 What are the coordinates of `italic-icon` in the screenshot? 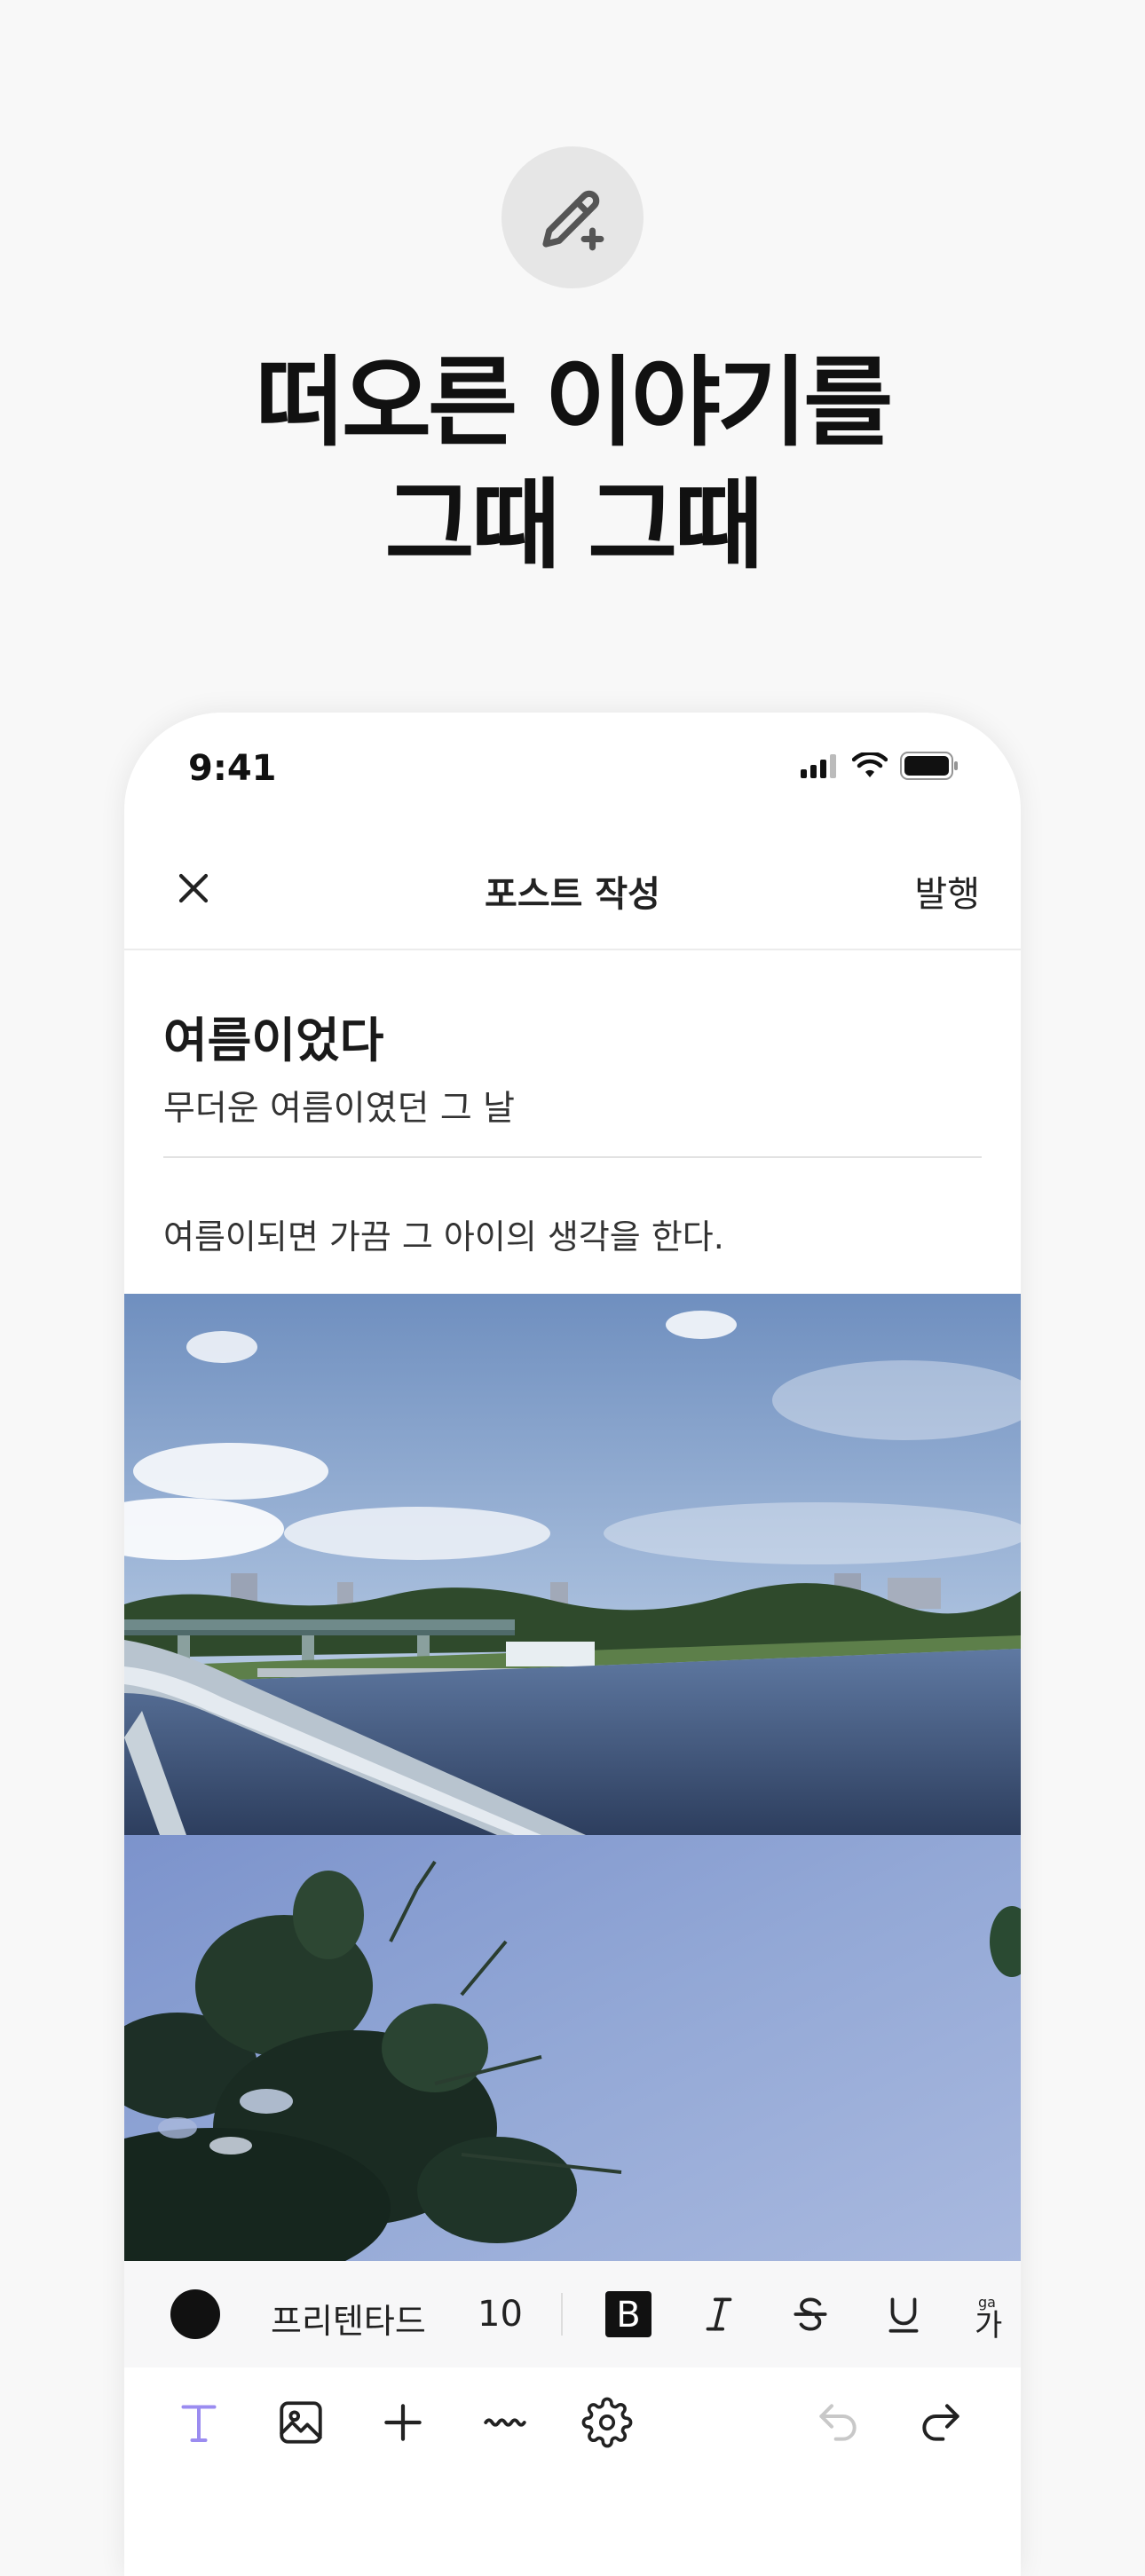 It's located at (719, 2314).